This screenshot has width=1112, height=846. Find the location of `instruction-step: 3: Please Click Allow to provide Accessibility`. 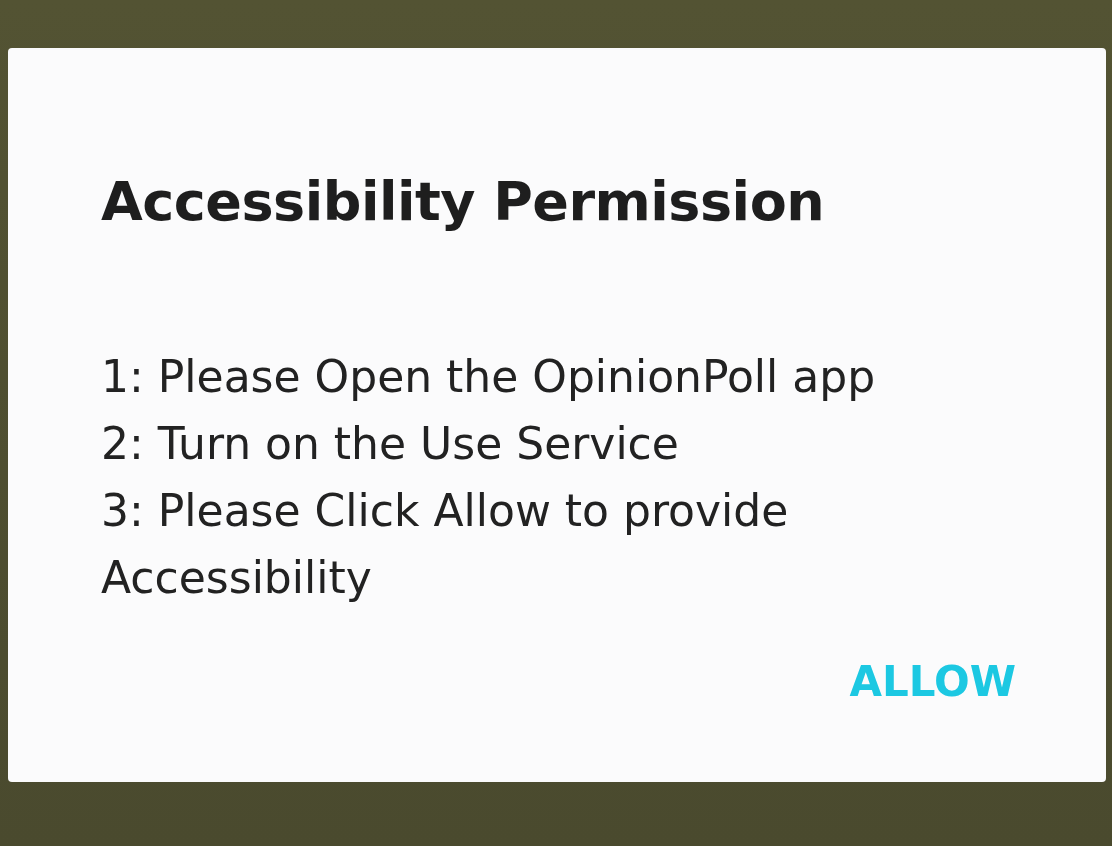

instruction-step: 3: Please Click Allow to provide Accessibility is located at coordinates (541, 543).